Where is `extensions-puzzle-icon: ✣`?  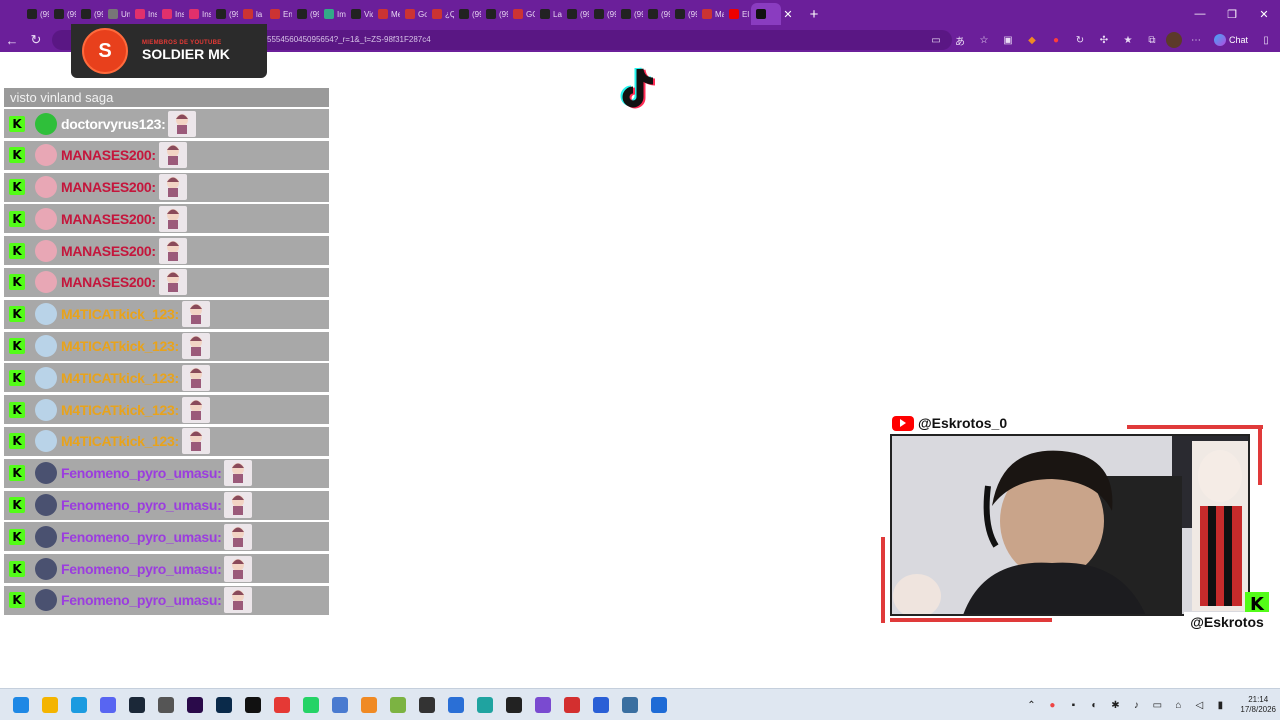 extensions-puzzle-icon: ✣ is located at coordinates (1104, 40).